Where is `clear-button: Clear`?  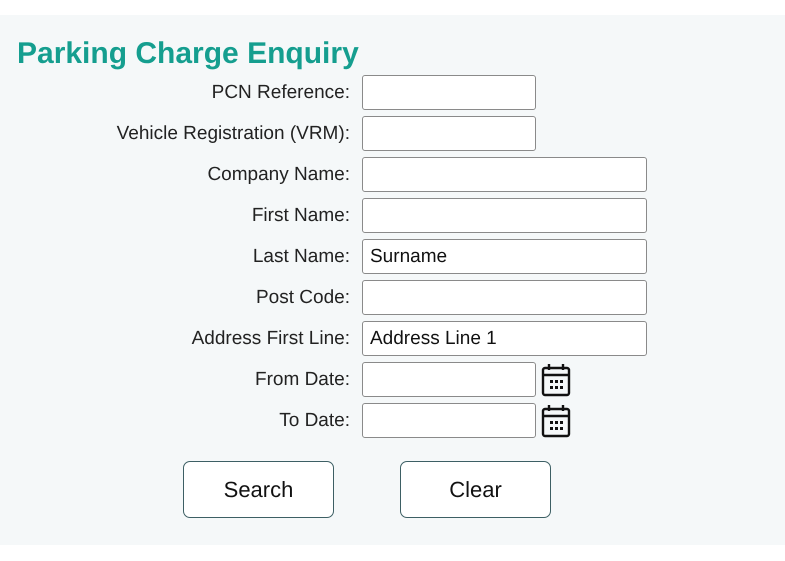 clear-button: Clear is located at coordinates (475, 489).